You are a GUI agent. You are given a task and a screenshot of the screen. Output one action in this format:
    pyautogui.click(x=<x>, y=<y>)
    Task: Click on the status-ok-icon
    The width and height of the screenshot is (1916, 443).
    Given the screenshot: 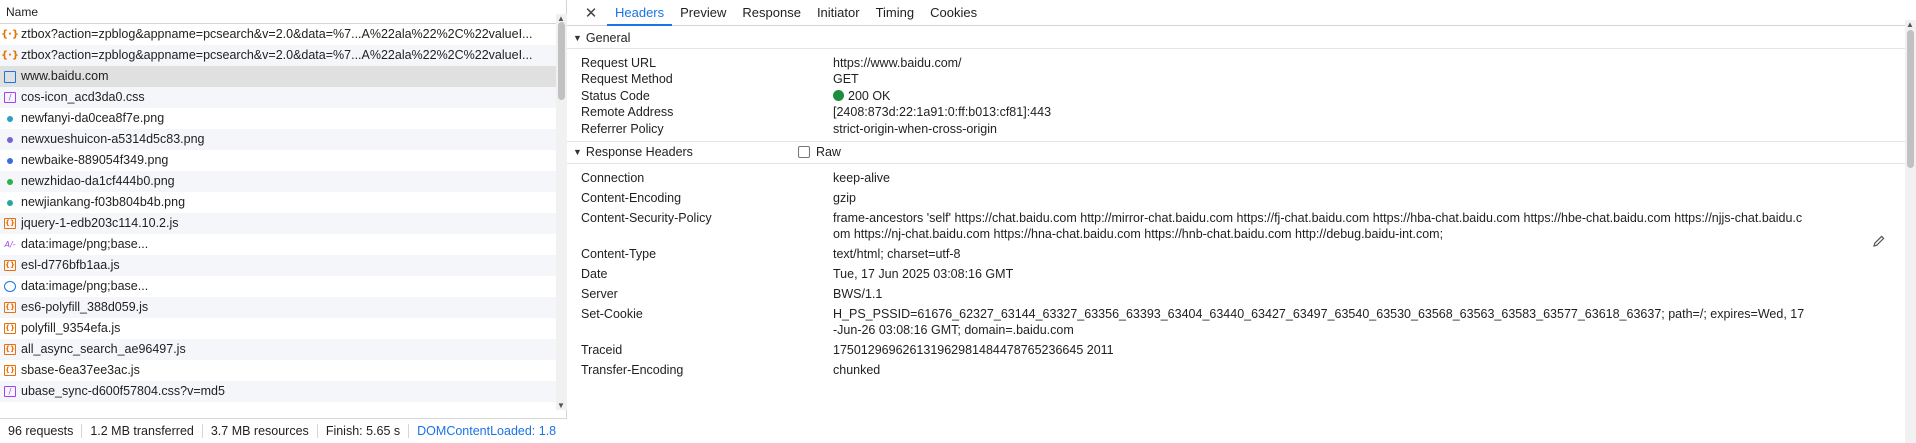 What is the action you would take?
    pyautogui.click(x=838, y=95)
    